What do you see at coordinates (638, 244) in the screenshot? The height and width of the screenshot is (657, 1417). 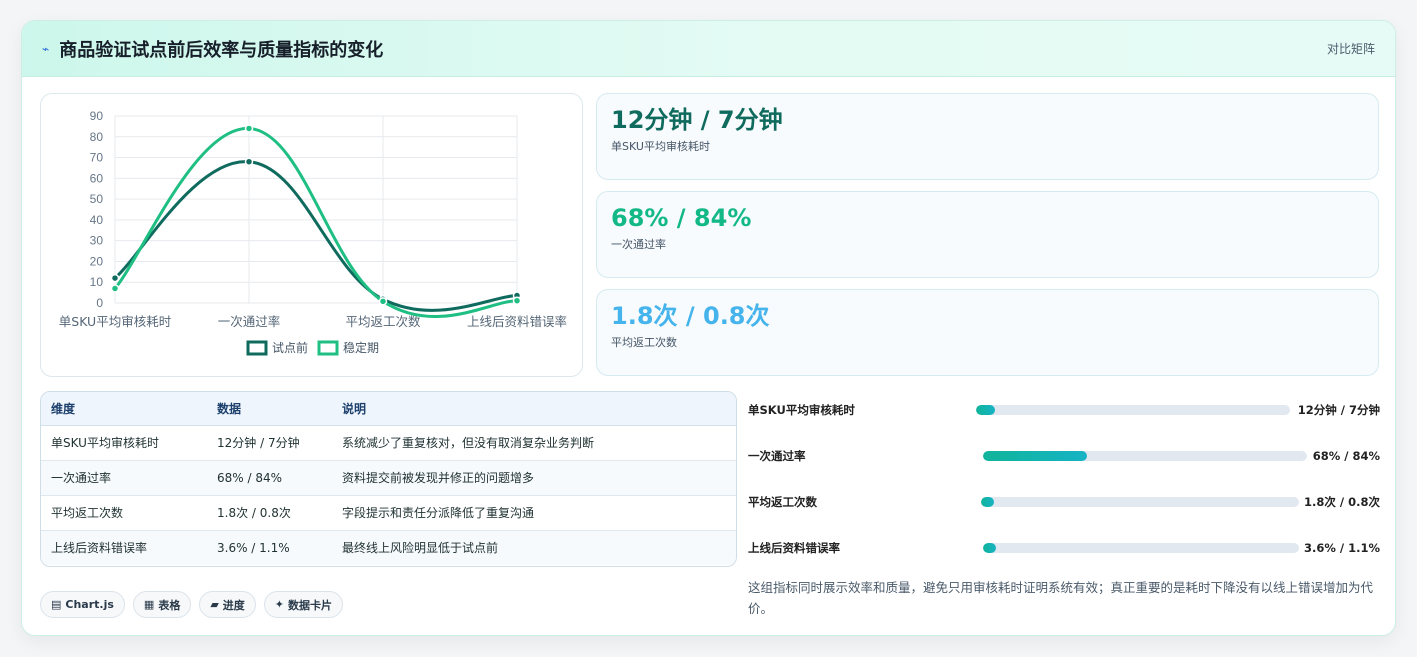 I see `stat-label: 一次通过率` at bounding box center [638, 244].